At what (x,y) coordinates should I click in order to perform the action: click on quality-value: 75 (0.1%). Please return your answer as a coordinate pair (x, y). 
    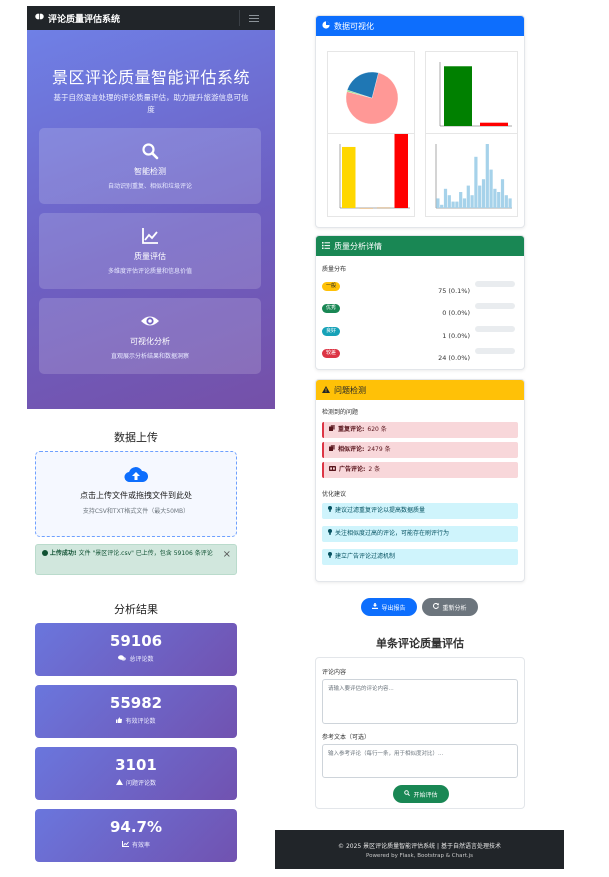
    Looking at the image, I should click on (454, 291).